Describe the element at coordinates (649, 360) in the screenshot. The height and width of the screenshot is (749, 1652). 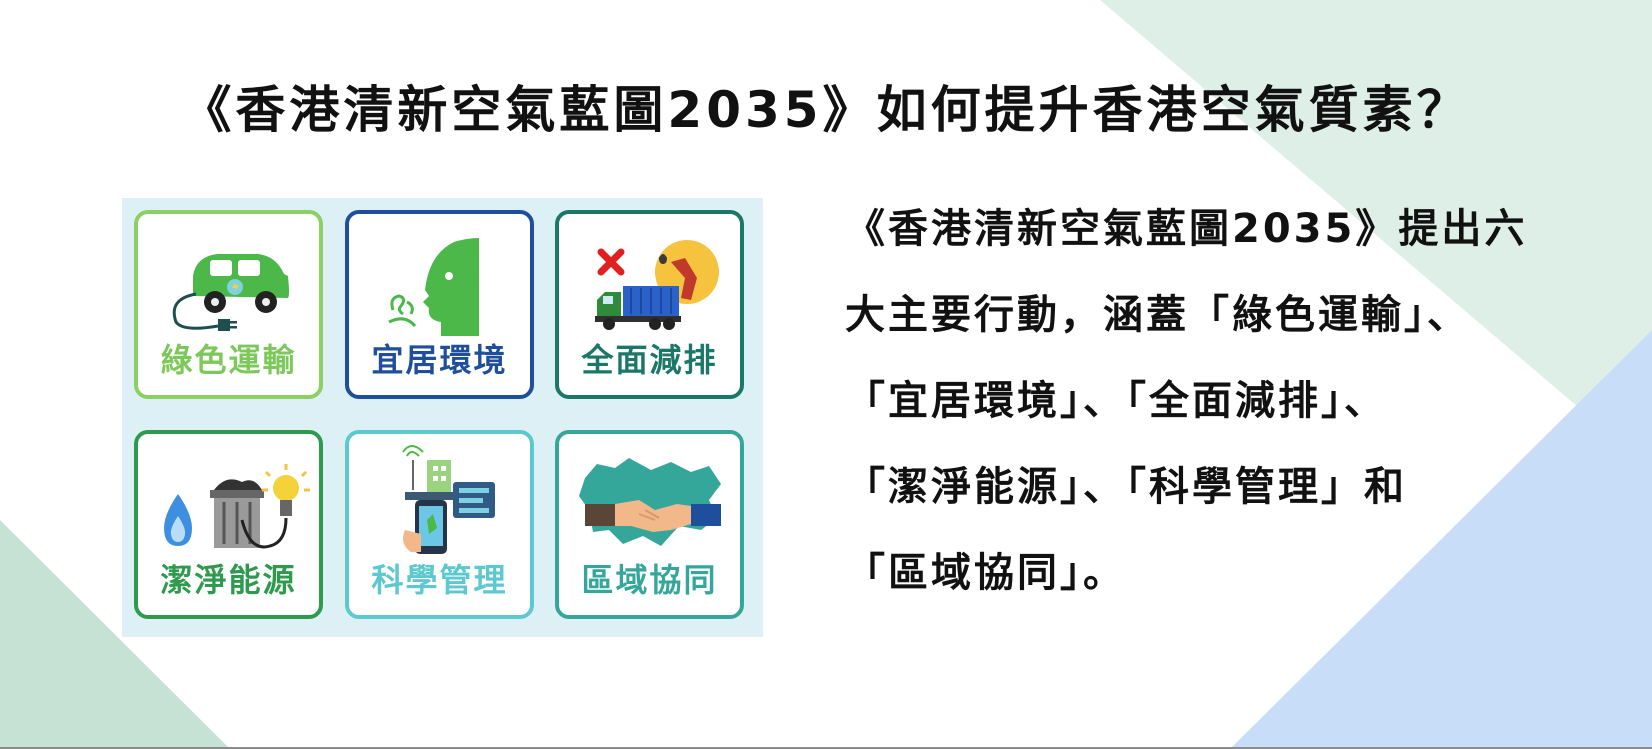
I see `card-label: 全面減排` at that location.